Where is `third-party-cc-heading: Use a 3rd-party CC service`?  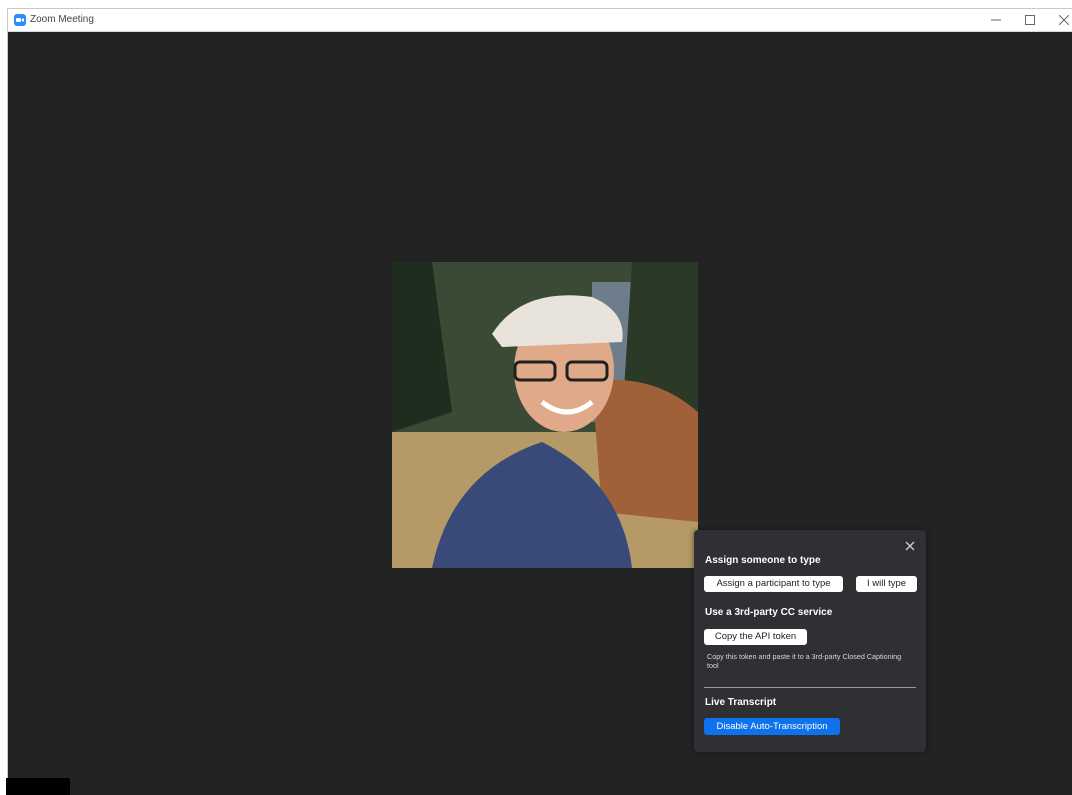 third-party-cc-heading: Use a 3rd-party CC service is located at coordinates (769, 612).